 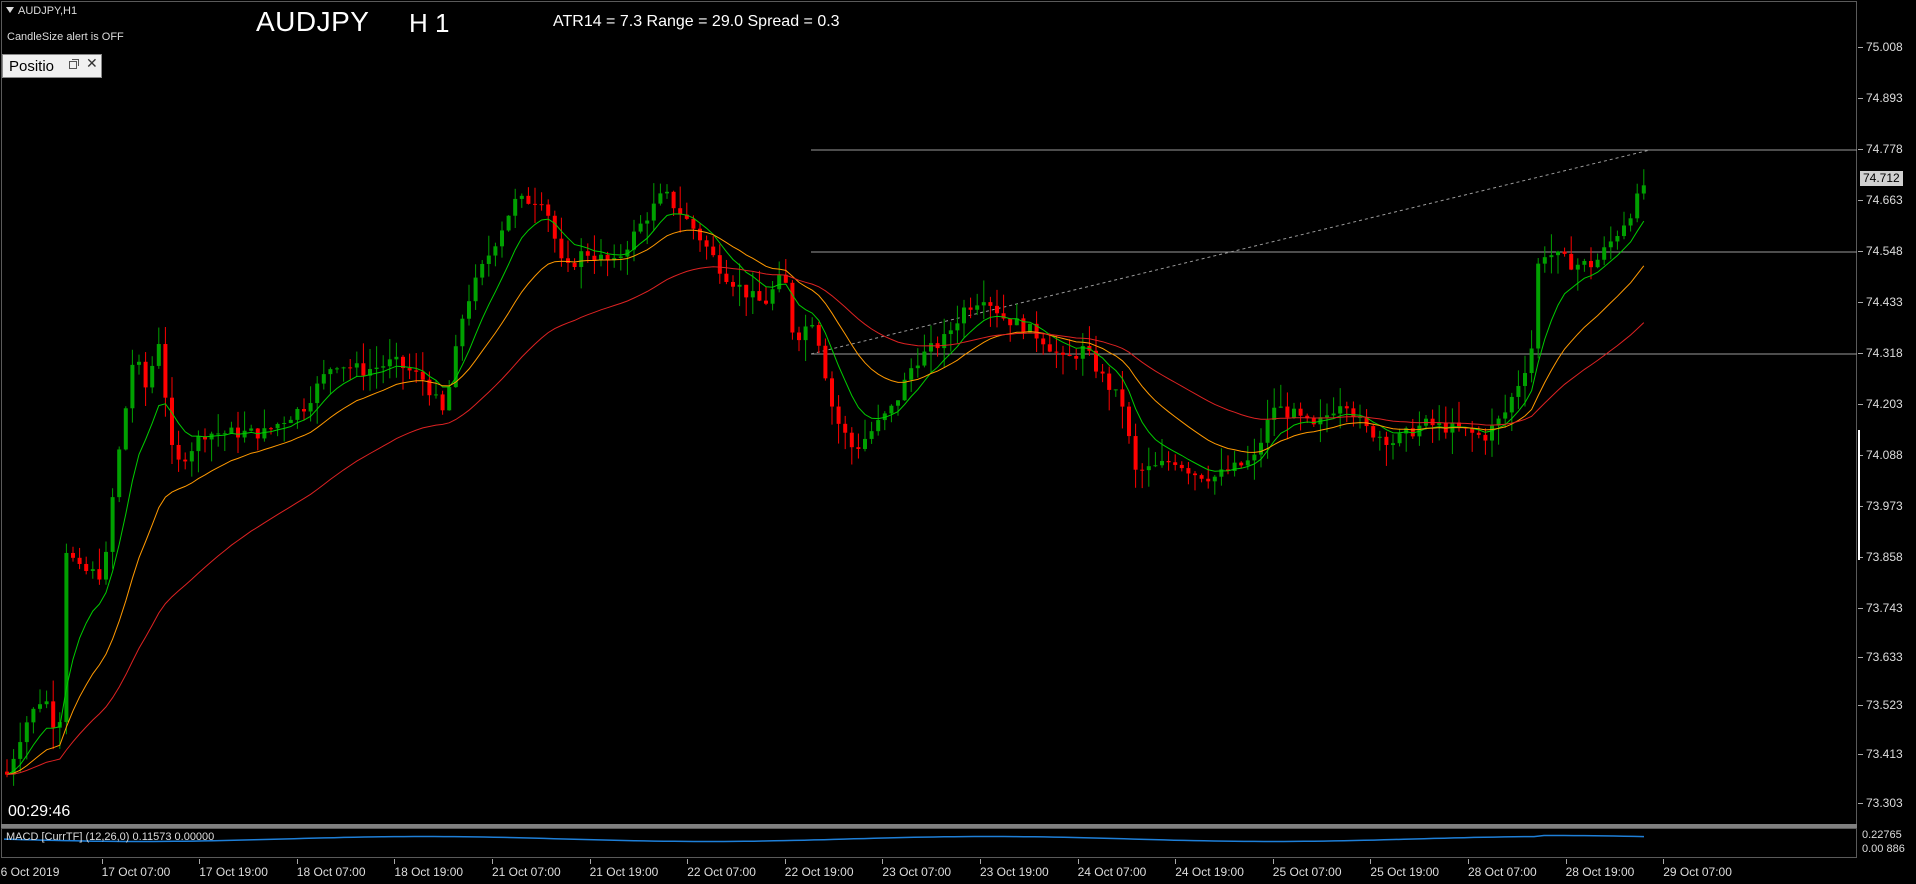 What do you see at coordinates (929, 843) in the screenshot?
I see `macd-subwindow` at bounding box center [929, 843].